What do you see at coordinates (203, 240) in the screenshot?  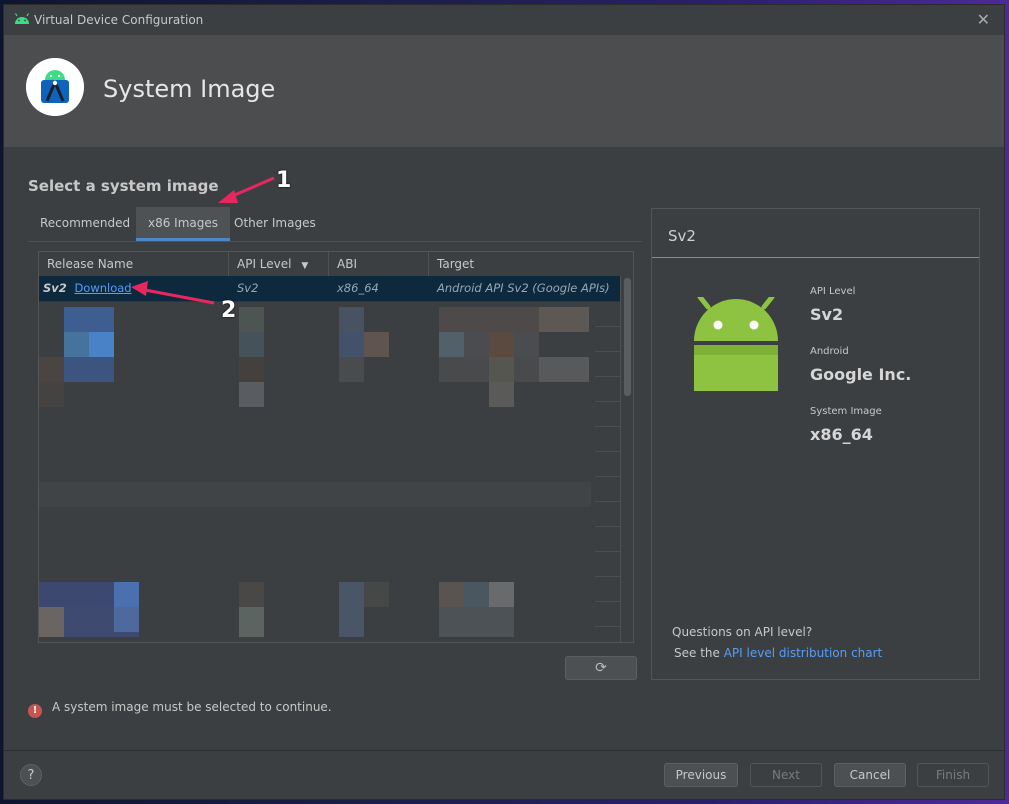 I see `annotation-overlay` at bounding box center [203, 240].